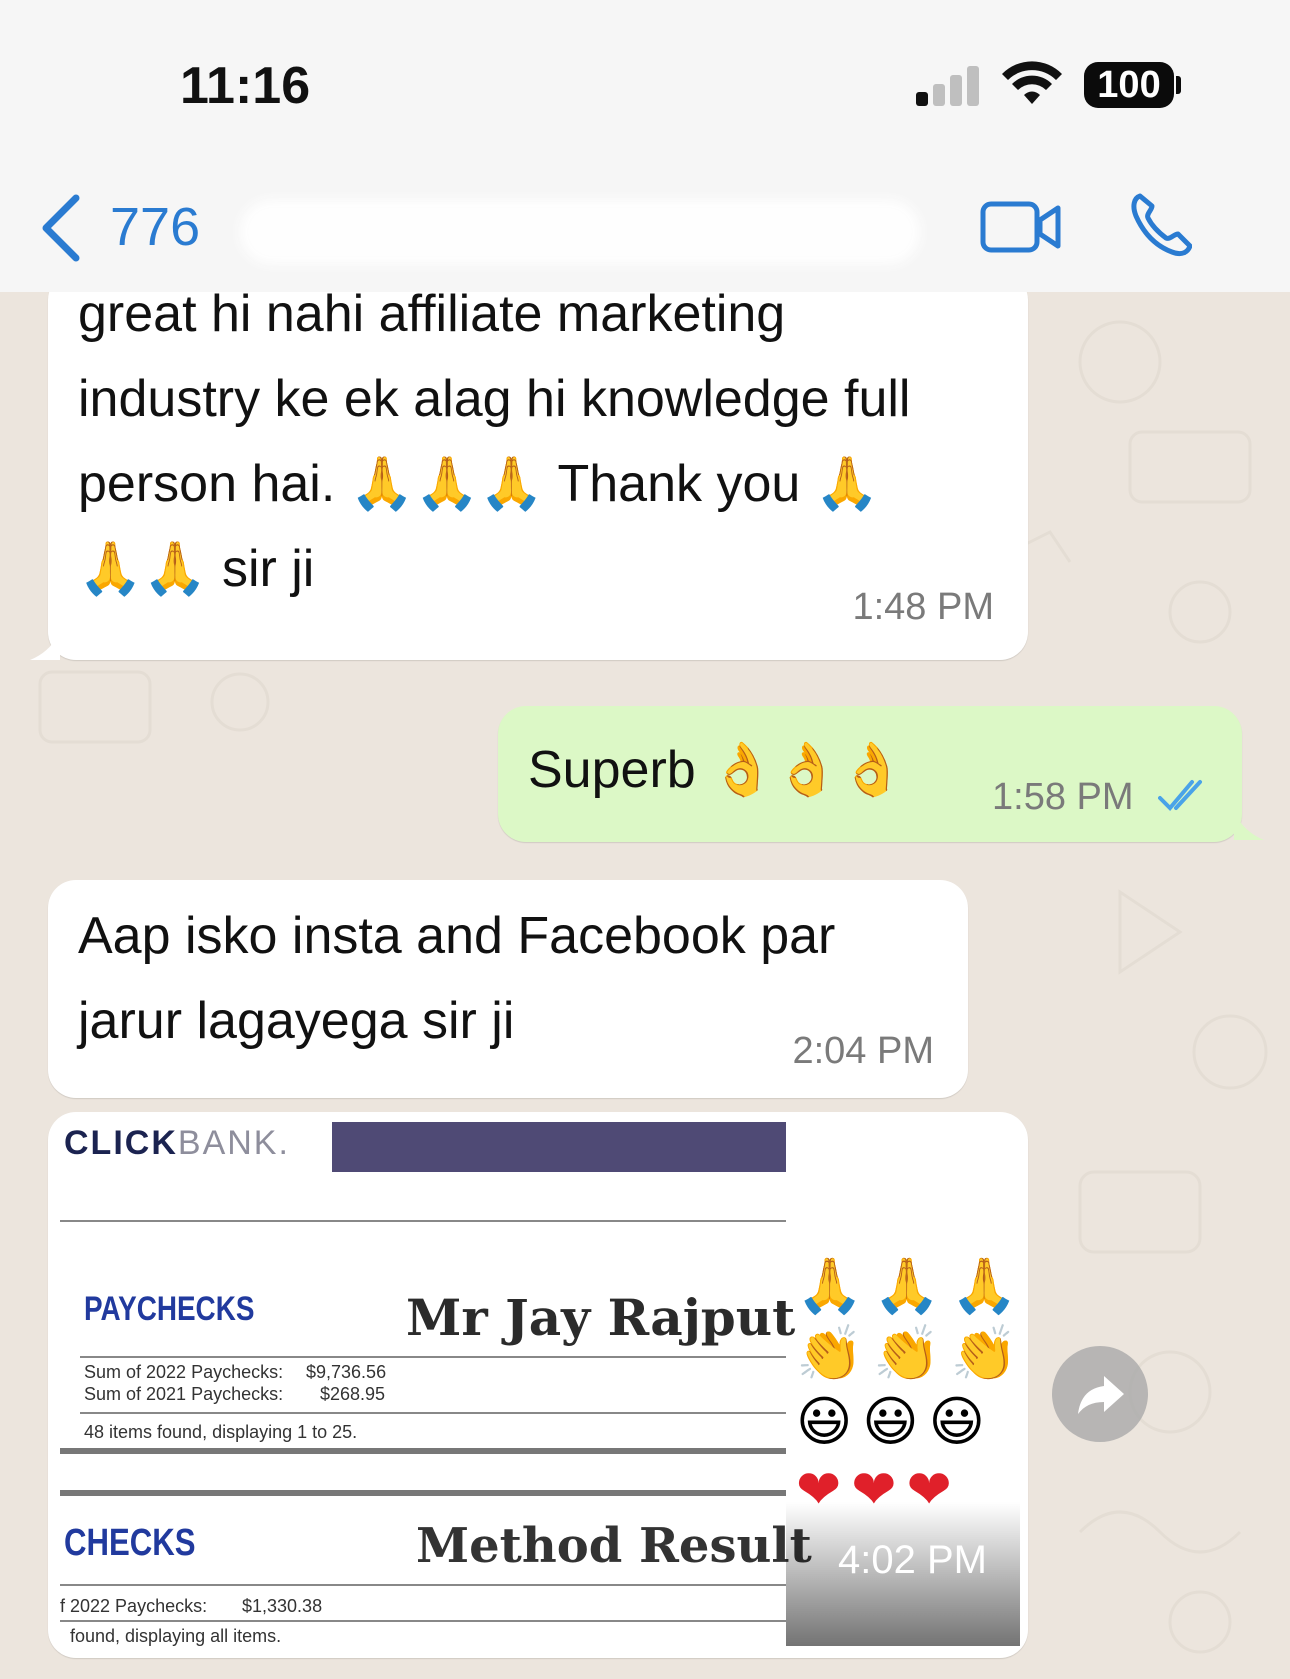 The width and height of the screenshot is (1290, 1679). What do you see at coordinates (908, 1388) in the screenshot?
I see `emoji-grid: 🙏🙏🙏 👏👏👏 😃😃😃 ❤❤❤` at bounding box center [908, 1388].